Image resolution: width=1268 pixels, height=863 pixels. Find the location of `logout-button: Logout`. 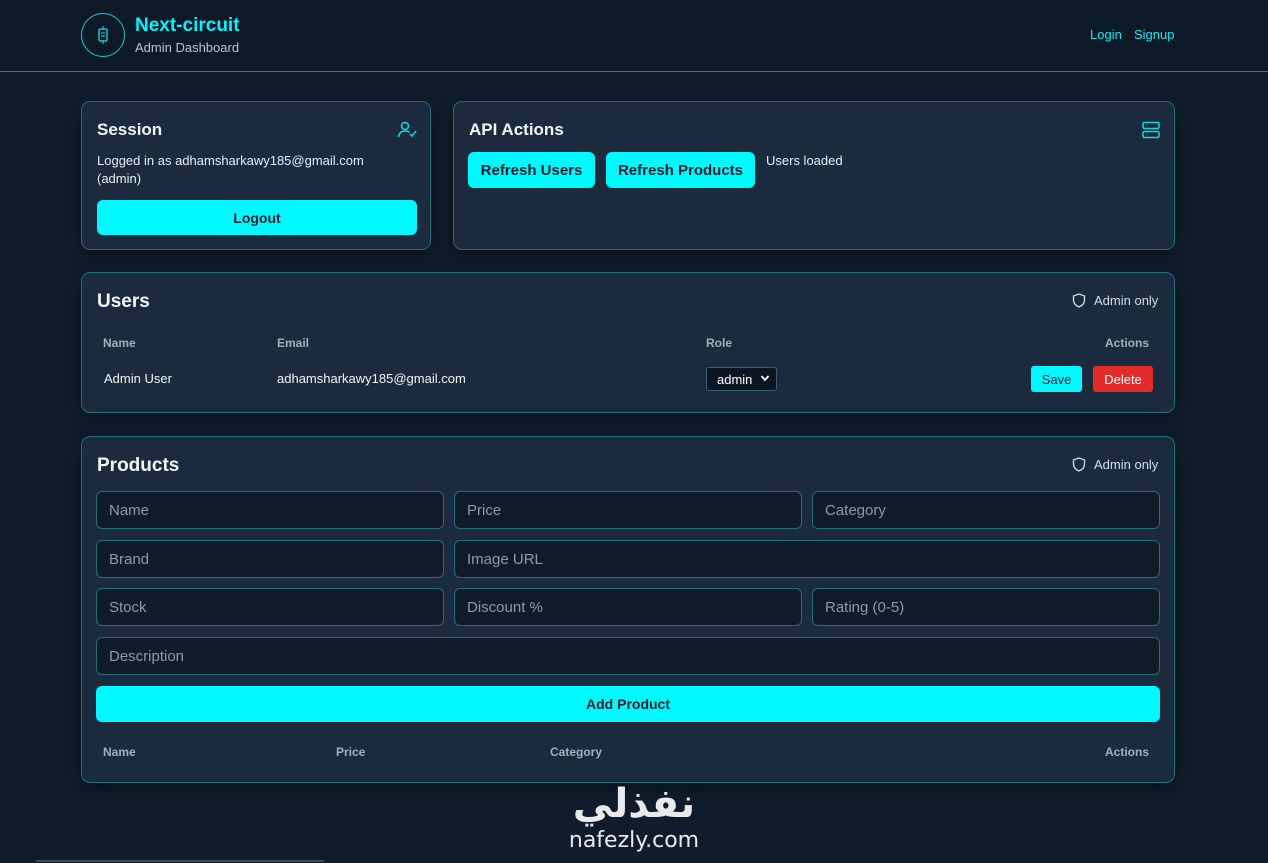

logout-button: Logout is located at coordinates (257, 217).